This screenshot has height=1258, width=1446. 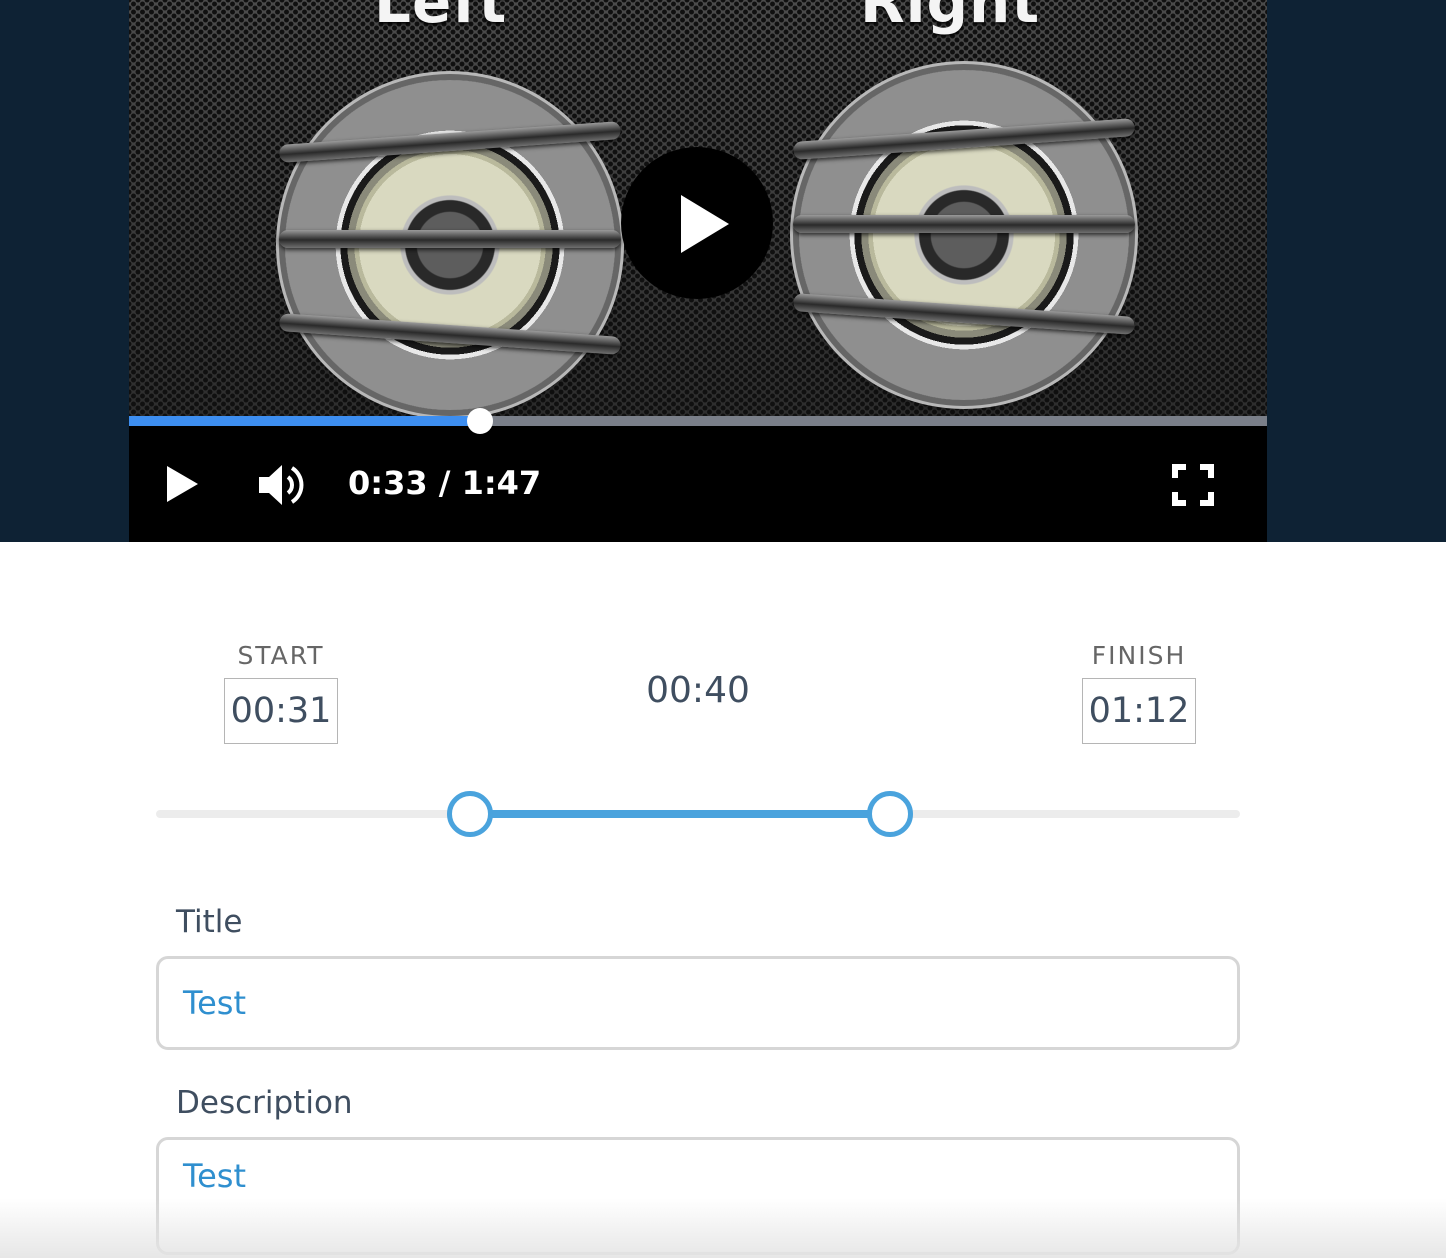 What do you see at coordinates (182, 484) in the screenshot?
I see `play-button` at bounding box center [182, 484].